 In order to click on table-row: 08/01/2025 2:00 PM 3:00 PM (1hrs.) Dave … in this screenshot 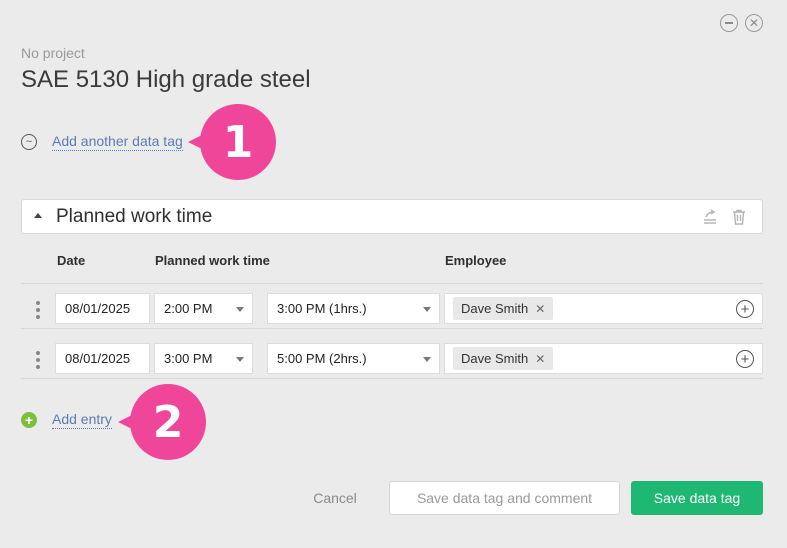, I will do `click(392, 310)`.